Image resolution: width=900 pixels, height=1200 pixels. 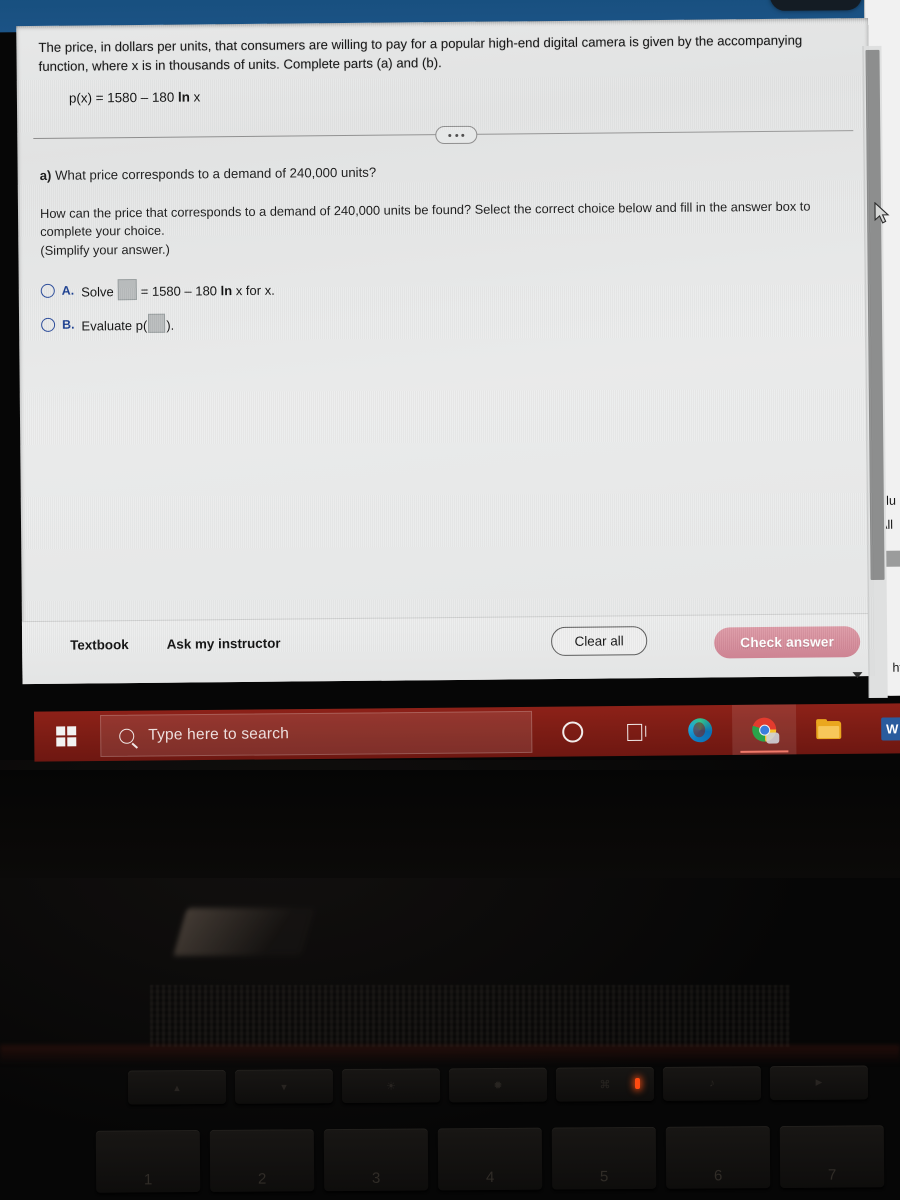 I want to click on function-key: ▴, so click(x=177, y=1087).